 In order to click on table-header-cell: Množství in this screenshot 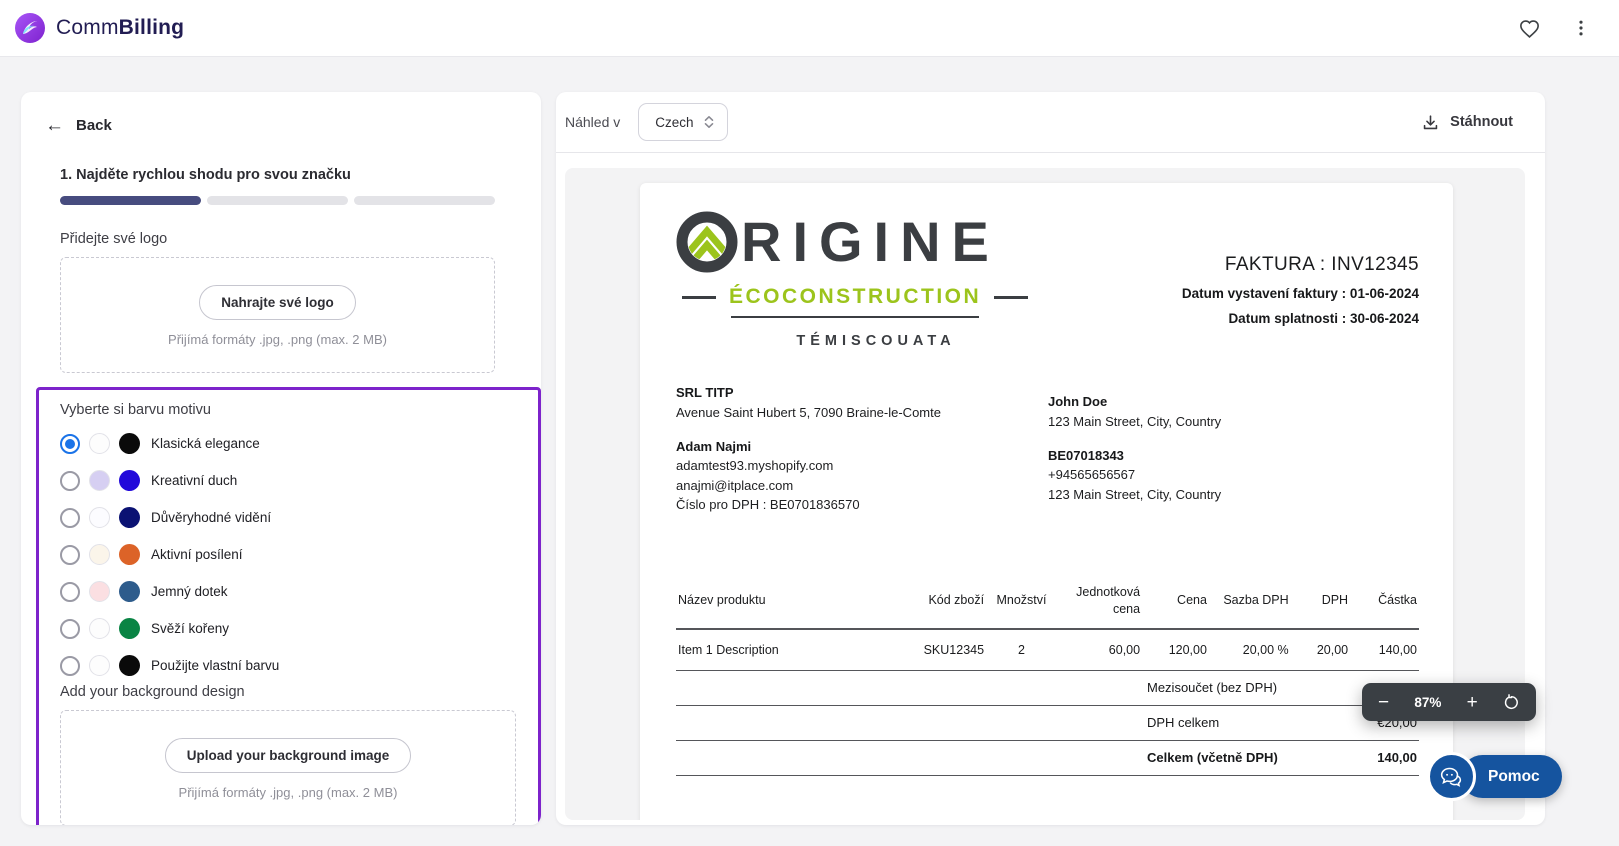, I will do `click(1021, 600)`.